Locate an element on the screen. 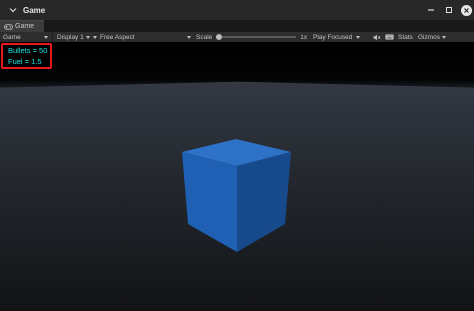 The image size is (474, 311). mode-dropdown: Game is located at coordinates (26, 37).